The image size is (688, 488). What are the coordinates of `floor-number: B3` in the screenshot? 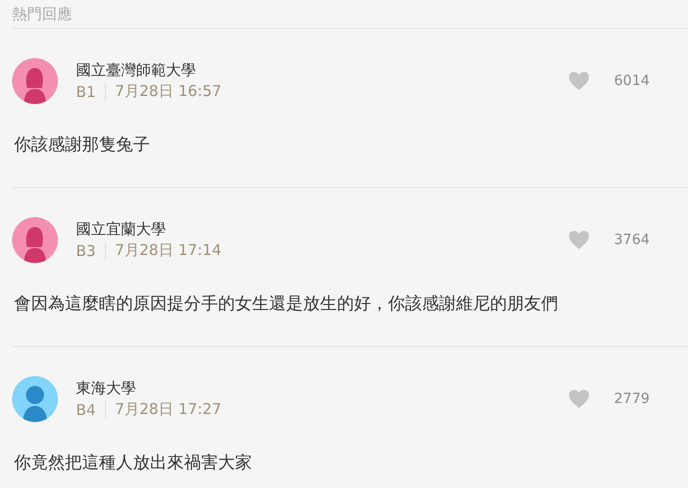 It's located at (91, 251).